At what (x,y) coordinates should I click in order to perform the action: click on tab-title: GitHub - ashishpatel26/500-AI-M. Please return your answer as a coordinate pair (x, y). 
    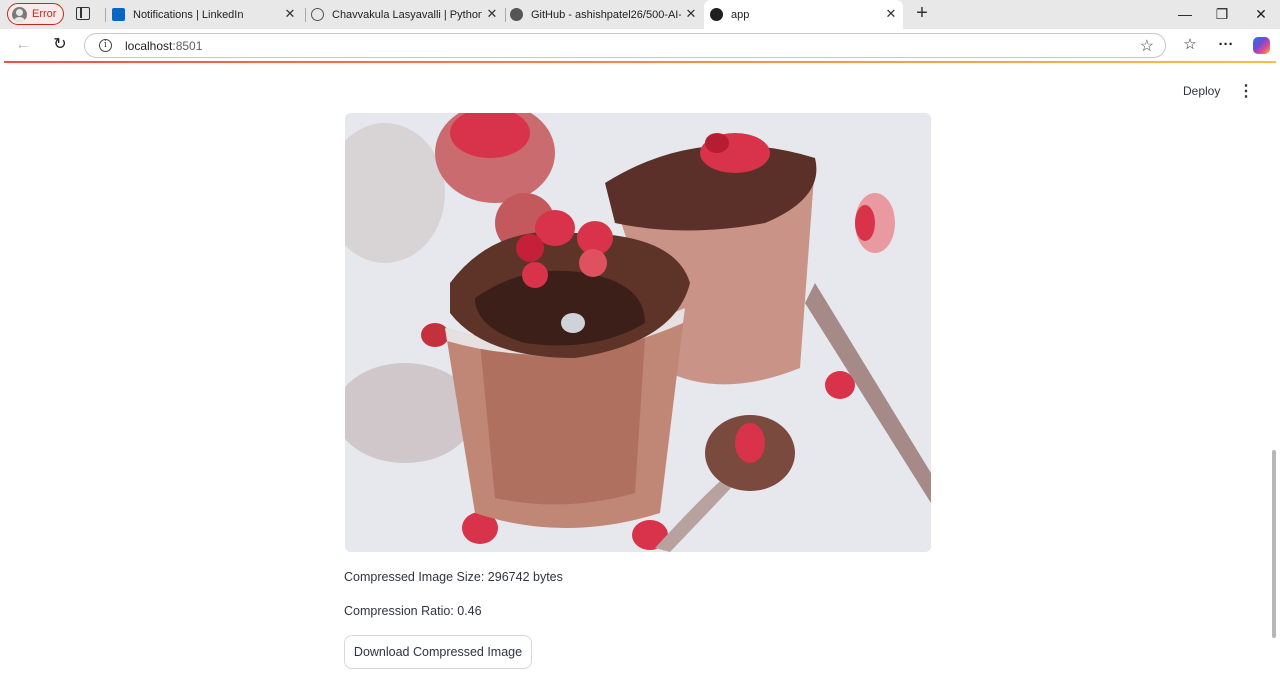
    Looking at the image, I should click on (606, 14).